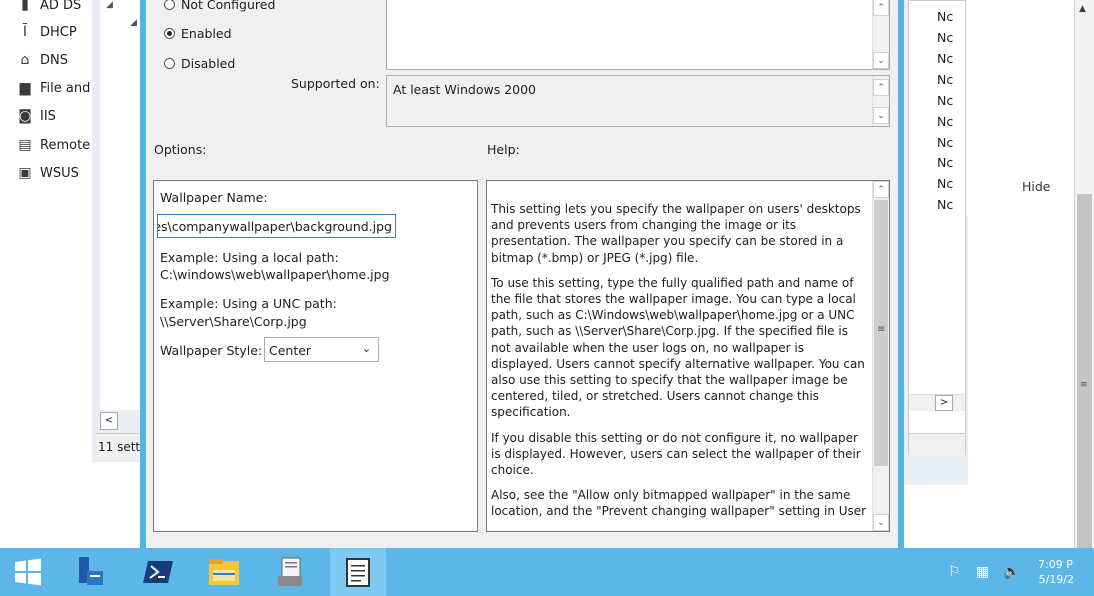 The image size is (1094, 596). Describe the element at coordinates (937, 228) in the screenshot. I see `settings-list: Nc Nc Nc Nc Nc Nc Nc Nc Nc Nc >` at that location.